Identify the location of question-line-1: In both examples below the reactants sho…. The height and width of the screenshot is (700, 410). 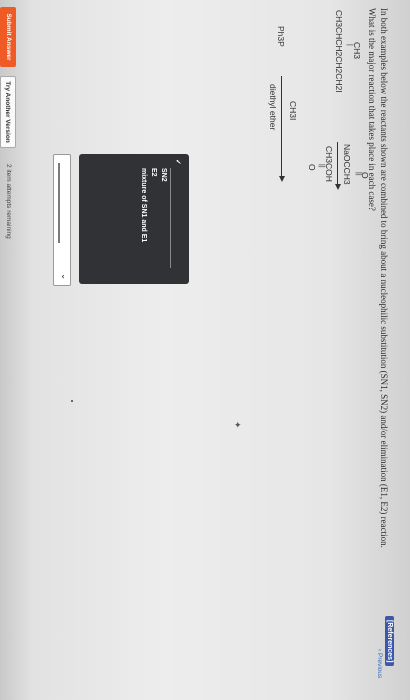
(384, 278).